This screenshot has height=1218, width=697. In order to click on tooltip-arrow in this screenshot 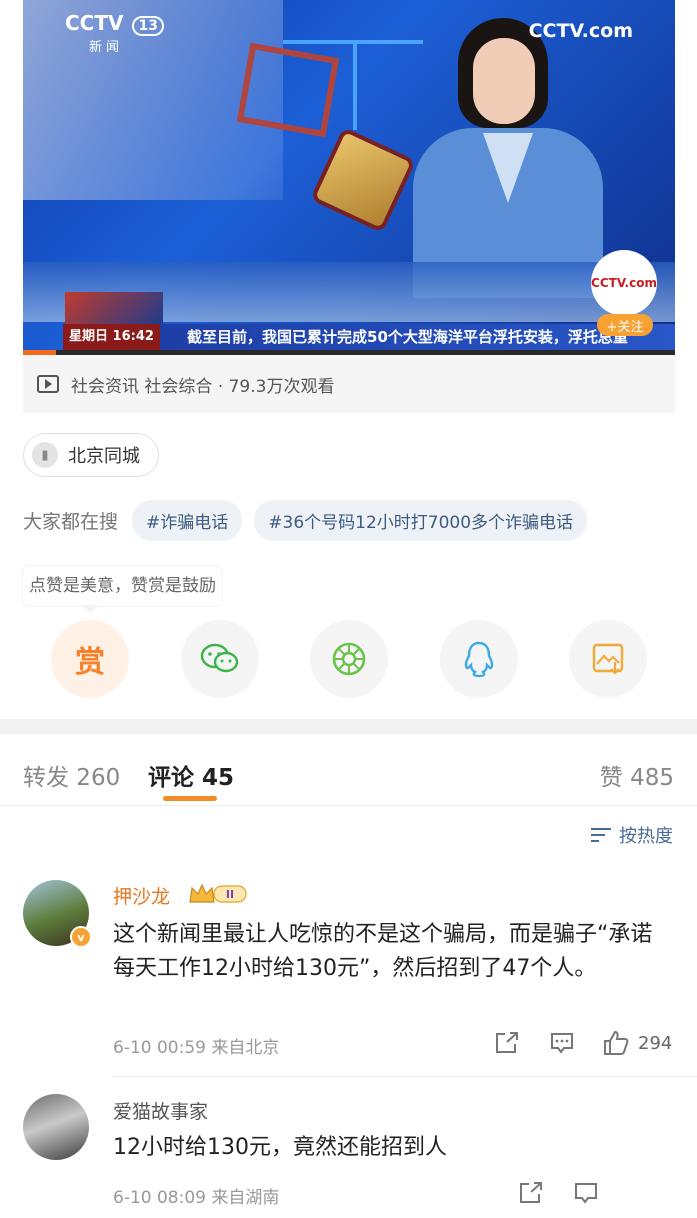, I will do `click(90, 609)`.